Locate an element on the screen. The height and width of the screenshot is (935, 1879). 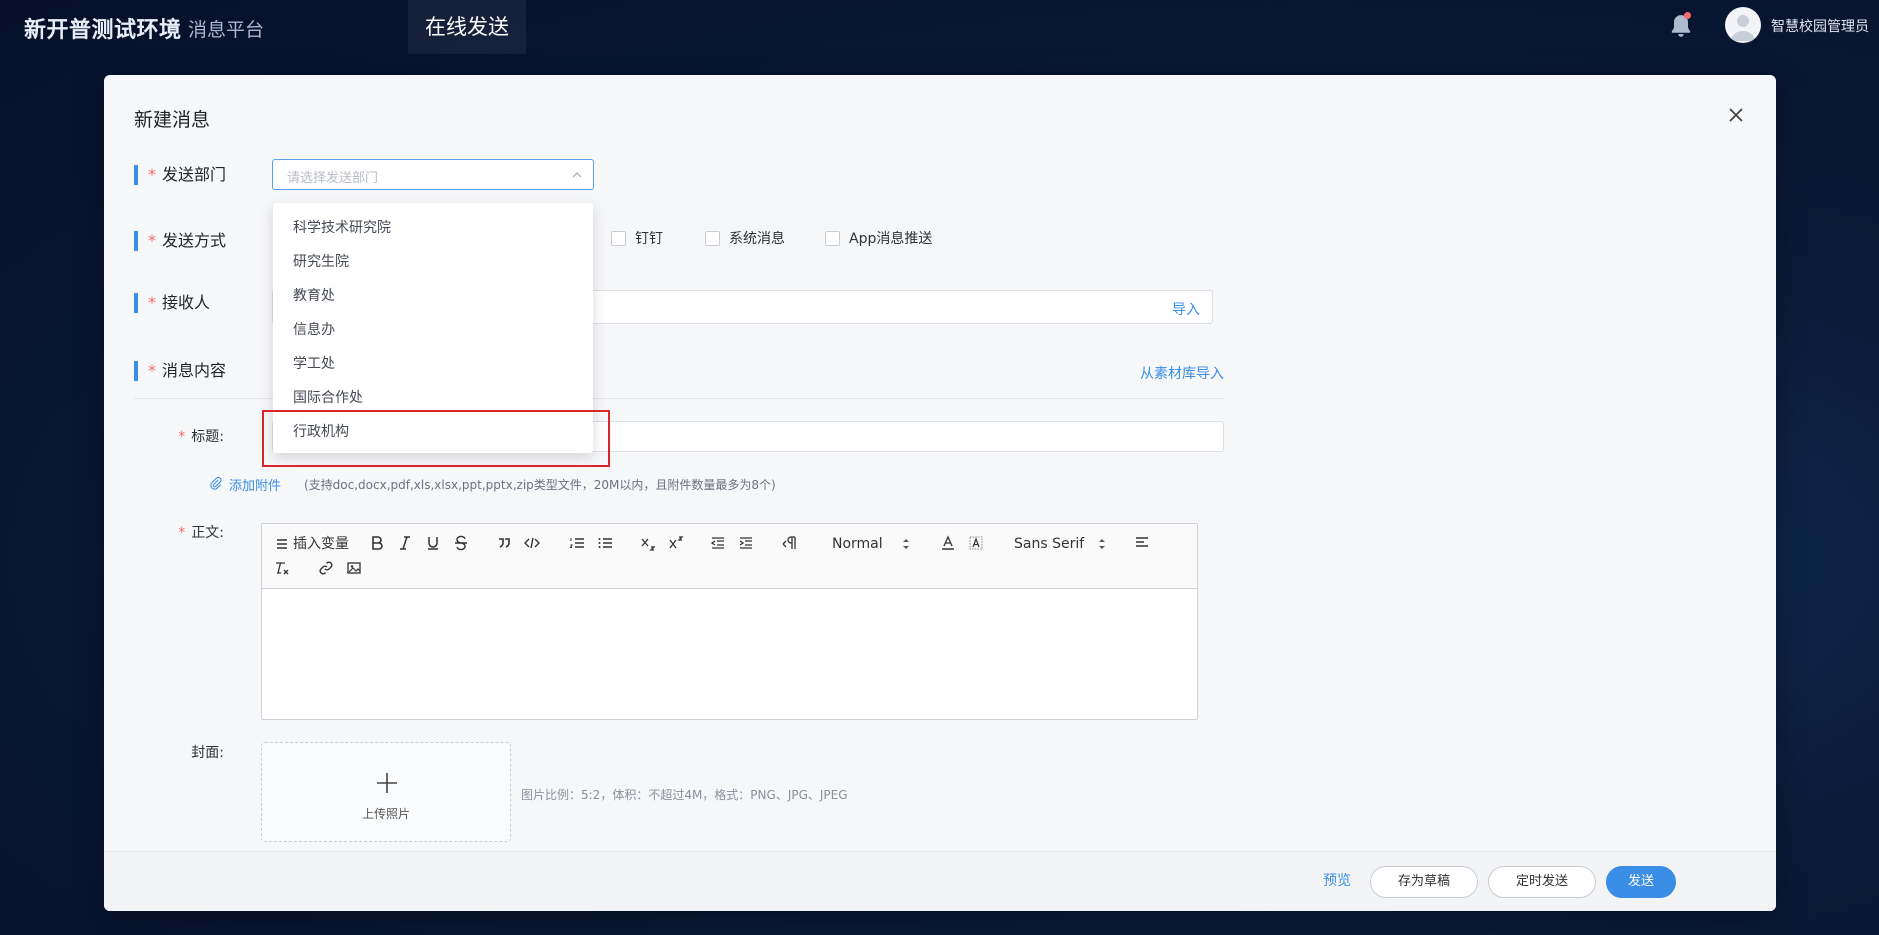
title-label-text: 标题: is located at coordinates (207, 437).